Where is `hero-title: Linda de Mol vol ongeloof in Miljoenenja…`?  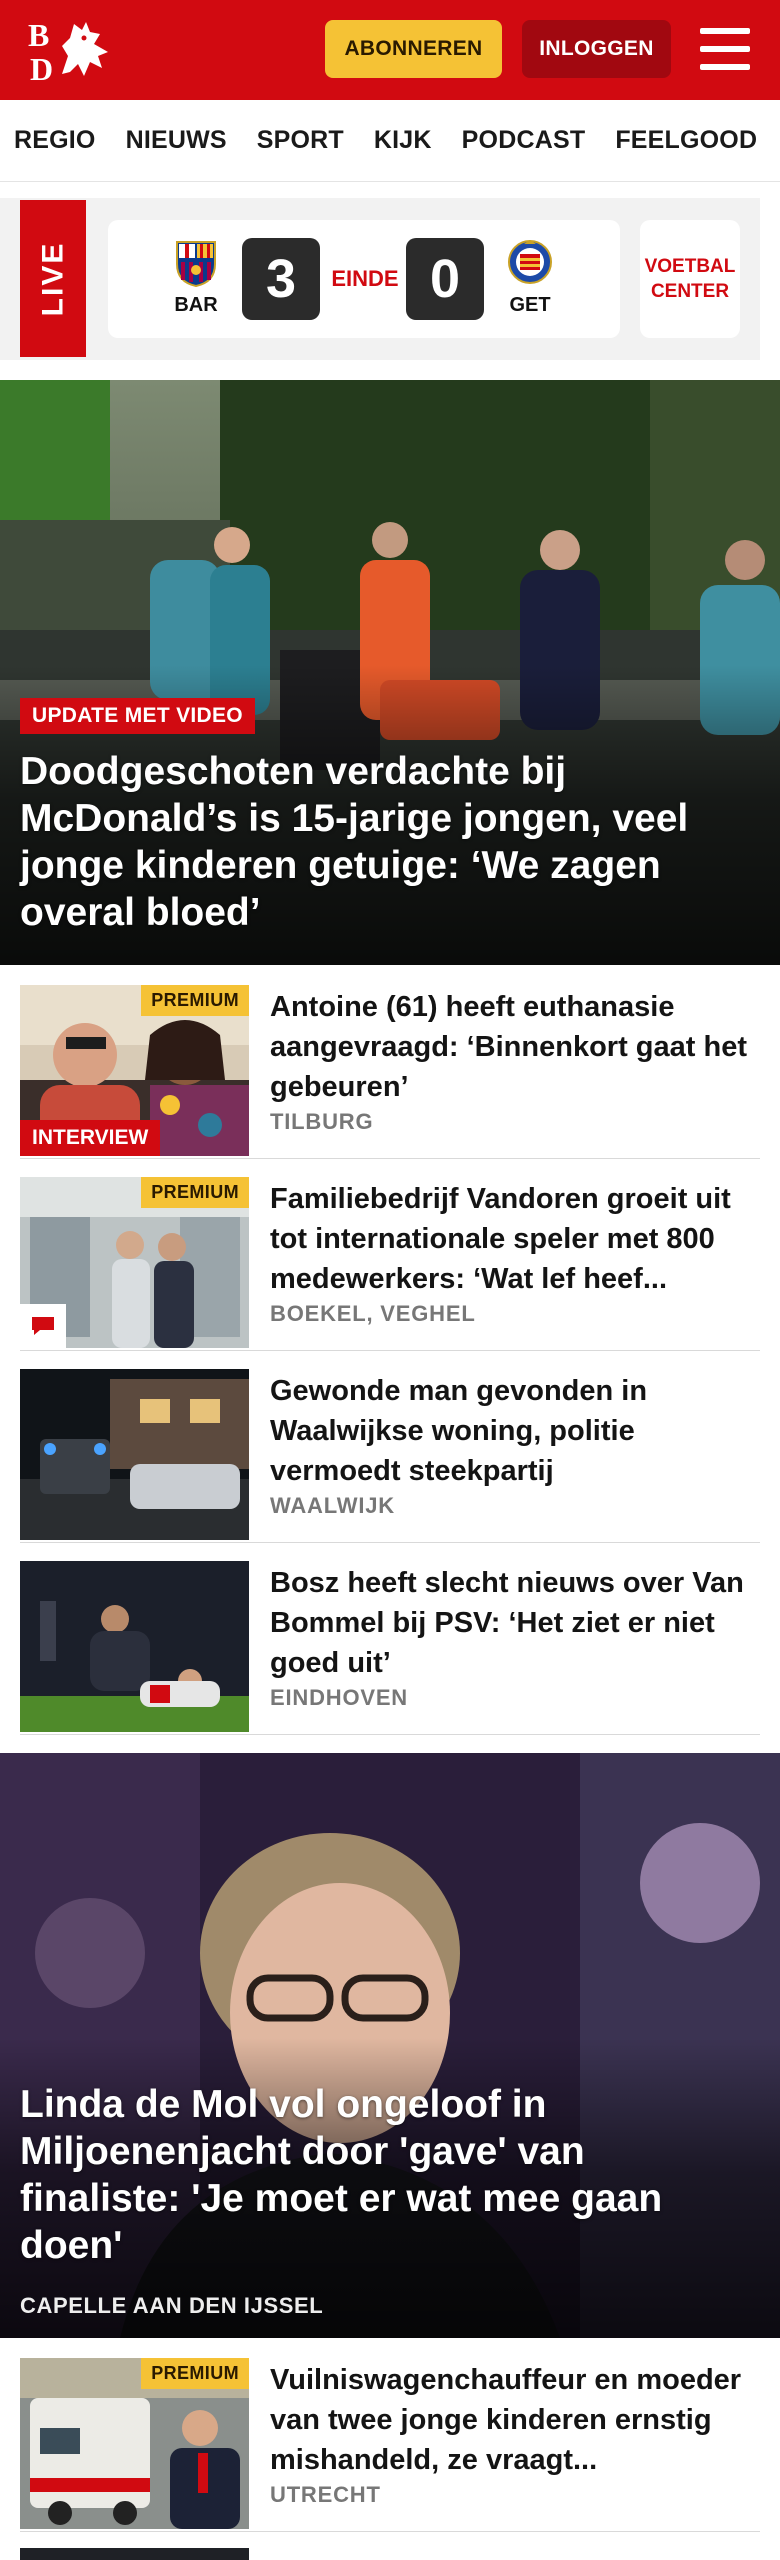
hero-title: Linda de Mol vol ongeloof in Miljoenenja… is located at coordinates (380, 2175).